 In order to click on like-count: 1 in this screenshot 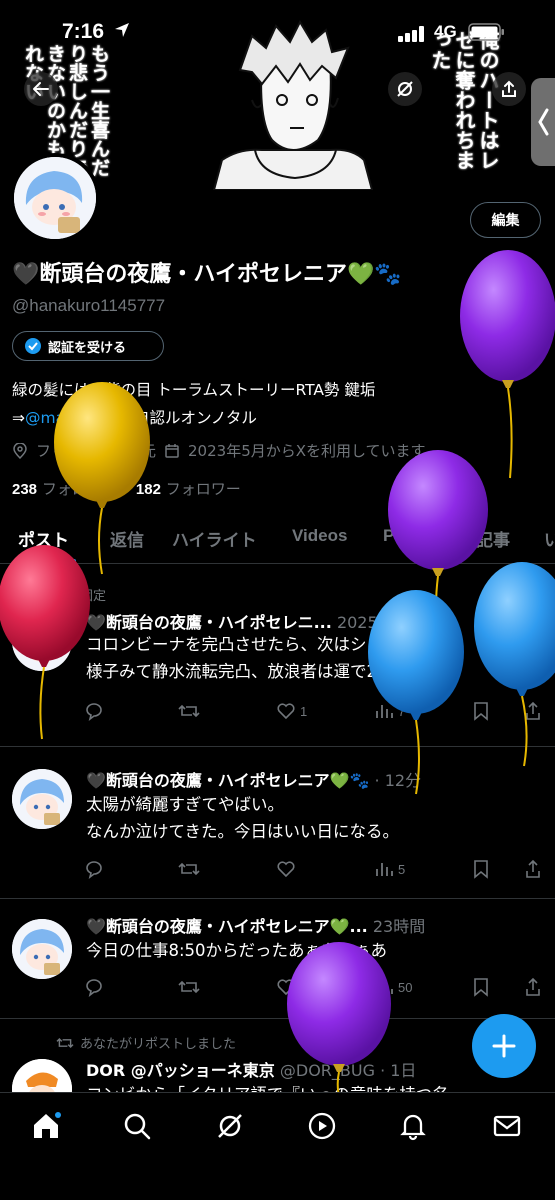, I will do `click(304, 711)`.